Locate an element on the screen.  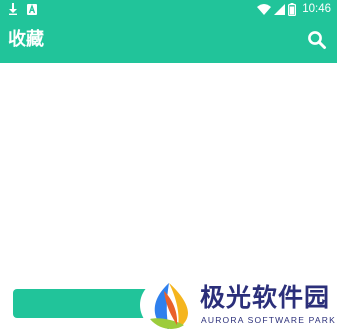
search-icon is located at coordinates (317, 40).